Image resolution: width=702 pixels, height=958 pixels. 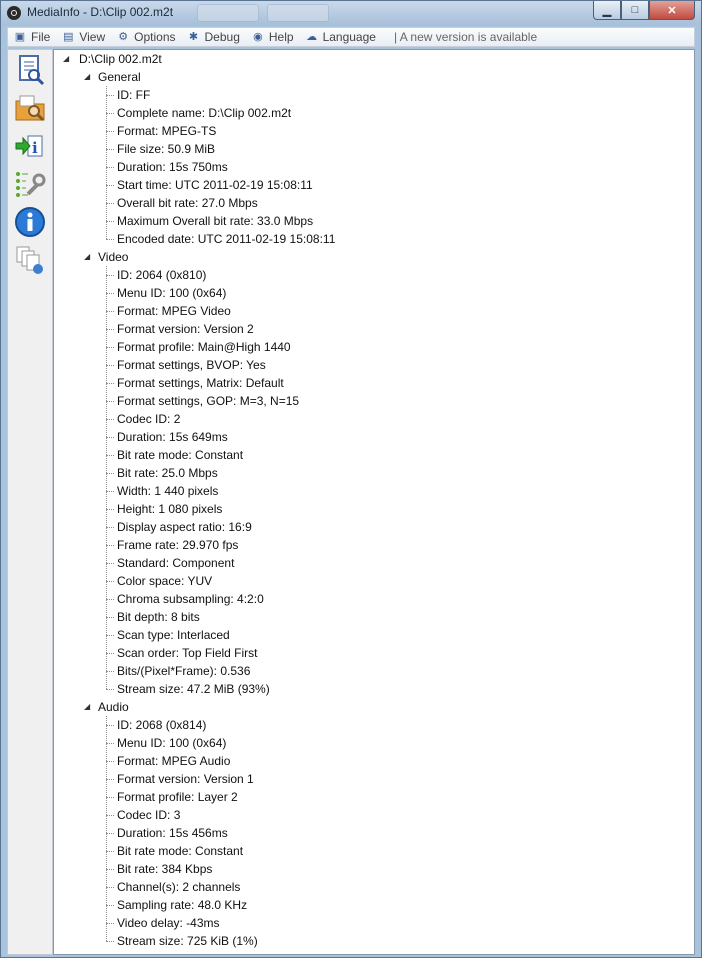 What do you see at coordinates (215, 185) in the screenshot?
I see `tree-item: Start time: UTC 2011-02-19 15:08:11` at bounding box center [215, 185].